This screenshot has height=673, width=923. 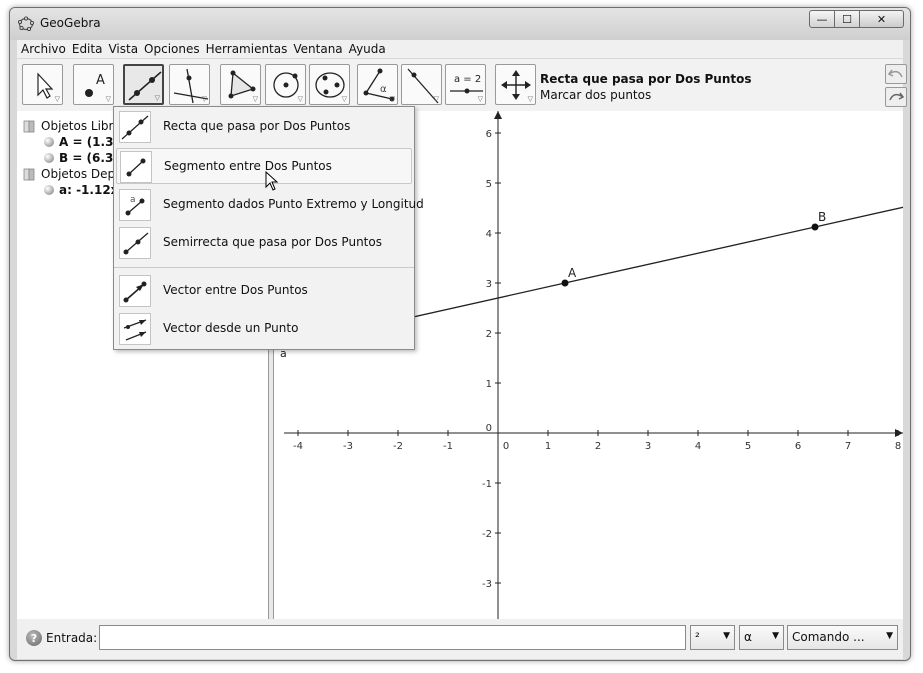 What do you see at coordinates (489, 334) in the screenshot?
I see `y-tick-label: 2` at bounding box center [489, 334].